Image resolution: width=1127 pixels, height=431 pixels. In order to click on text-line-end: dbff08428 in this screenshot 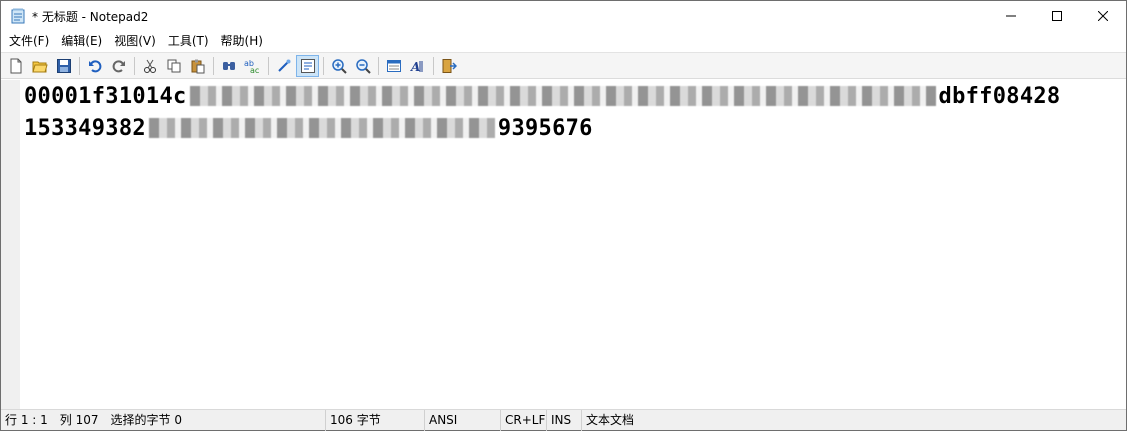, I will do `click(999, 96)`.